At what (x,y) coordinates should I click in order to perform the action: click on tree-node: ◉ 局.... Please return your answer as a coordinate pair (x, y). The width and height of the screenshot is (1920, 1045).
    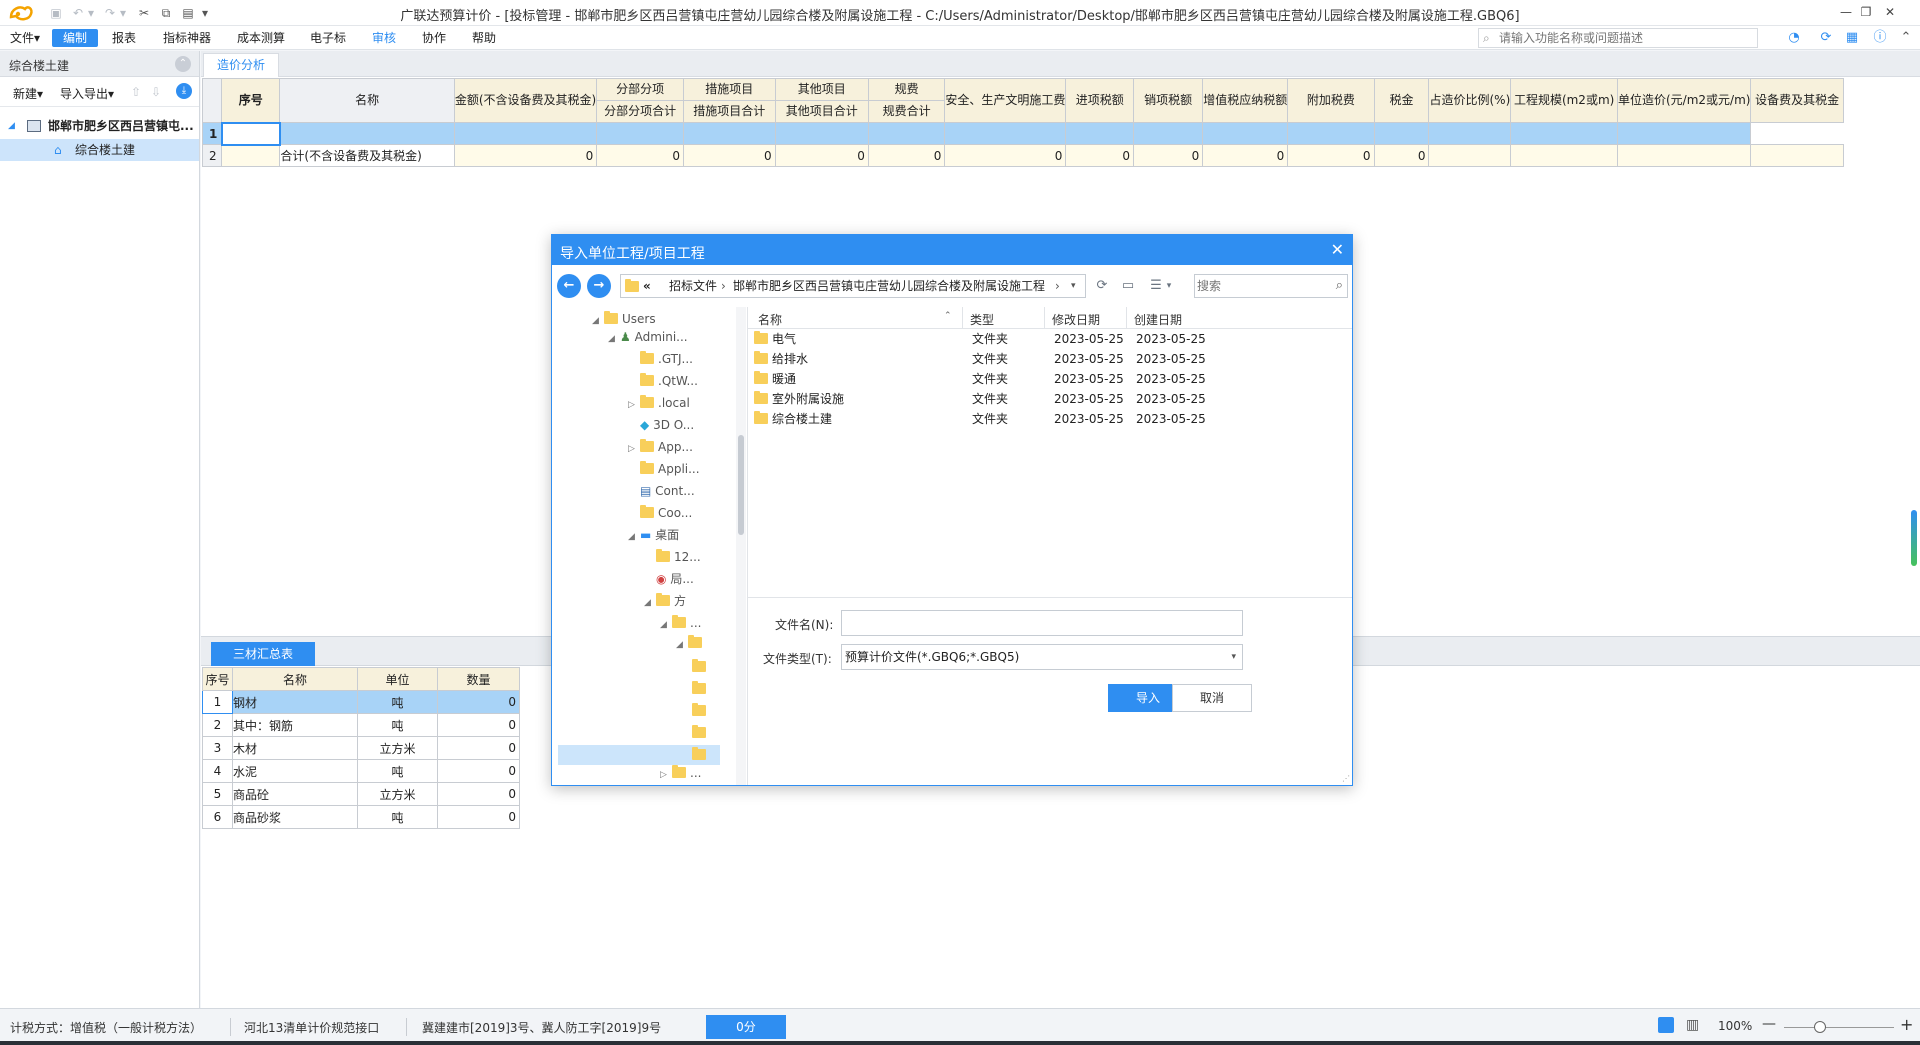
    Looking at the image, I should click on (669, 579).